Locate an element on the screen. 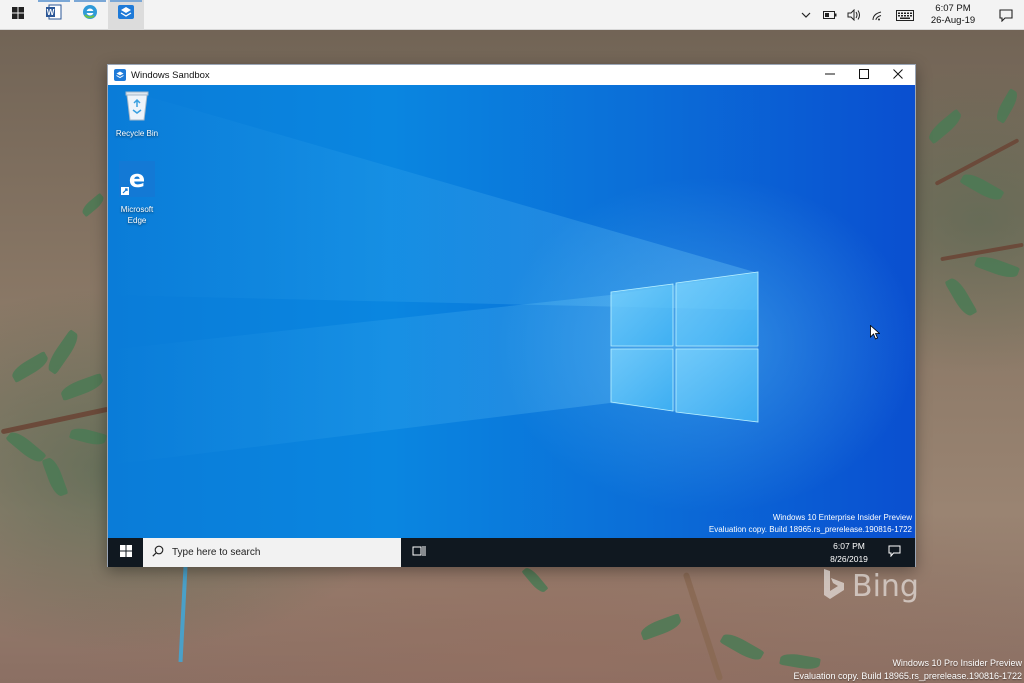 This screenshot has height=683, width=1024. sandbox-titlebar: Windows Sandbox is located at coordinates (511, 75).